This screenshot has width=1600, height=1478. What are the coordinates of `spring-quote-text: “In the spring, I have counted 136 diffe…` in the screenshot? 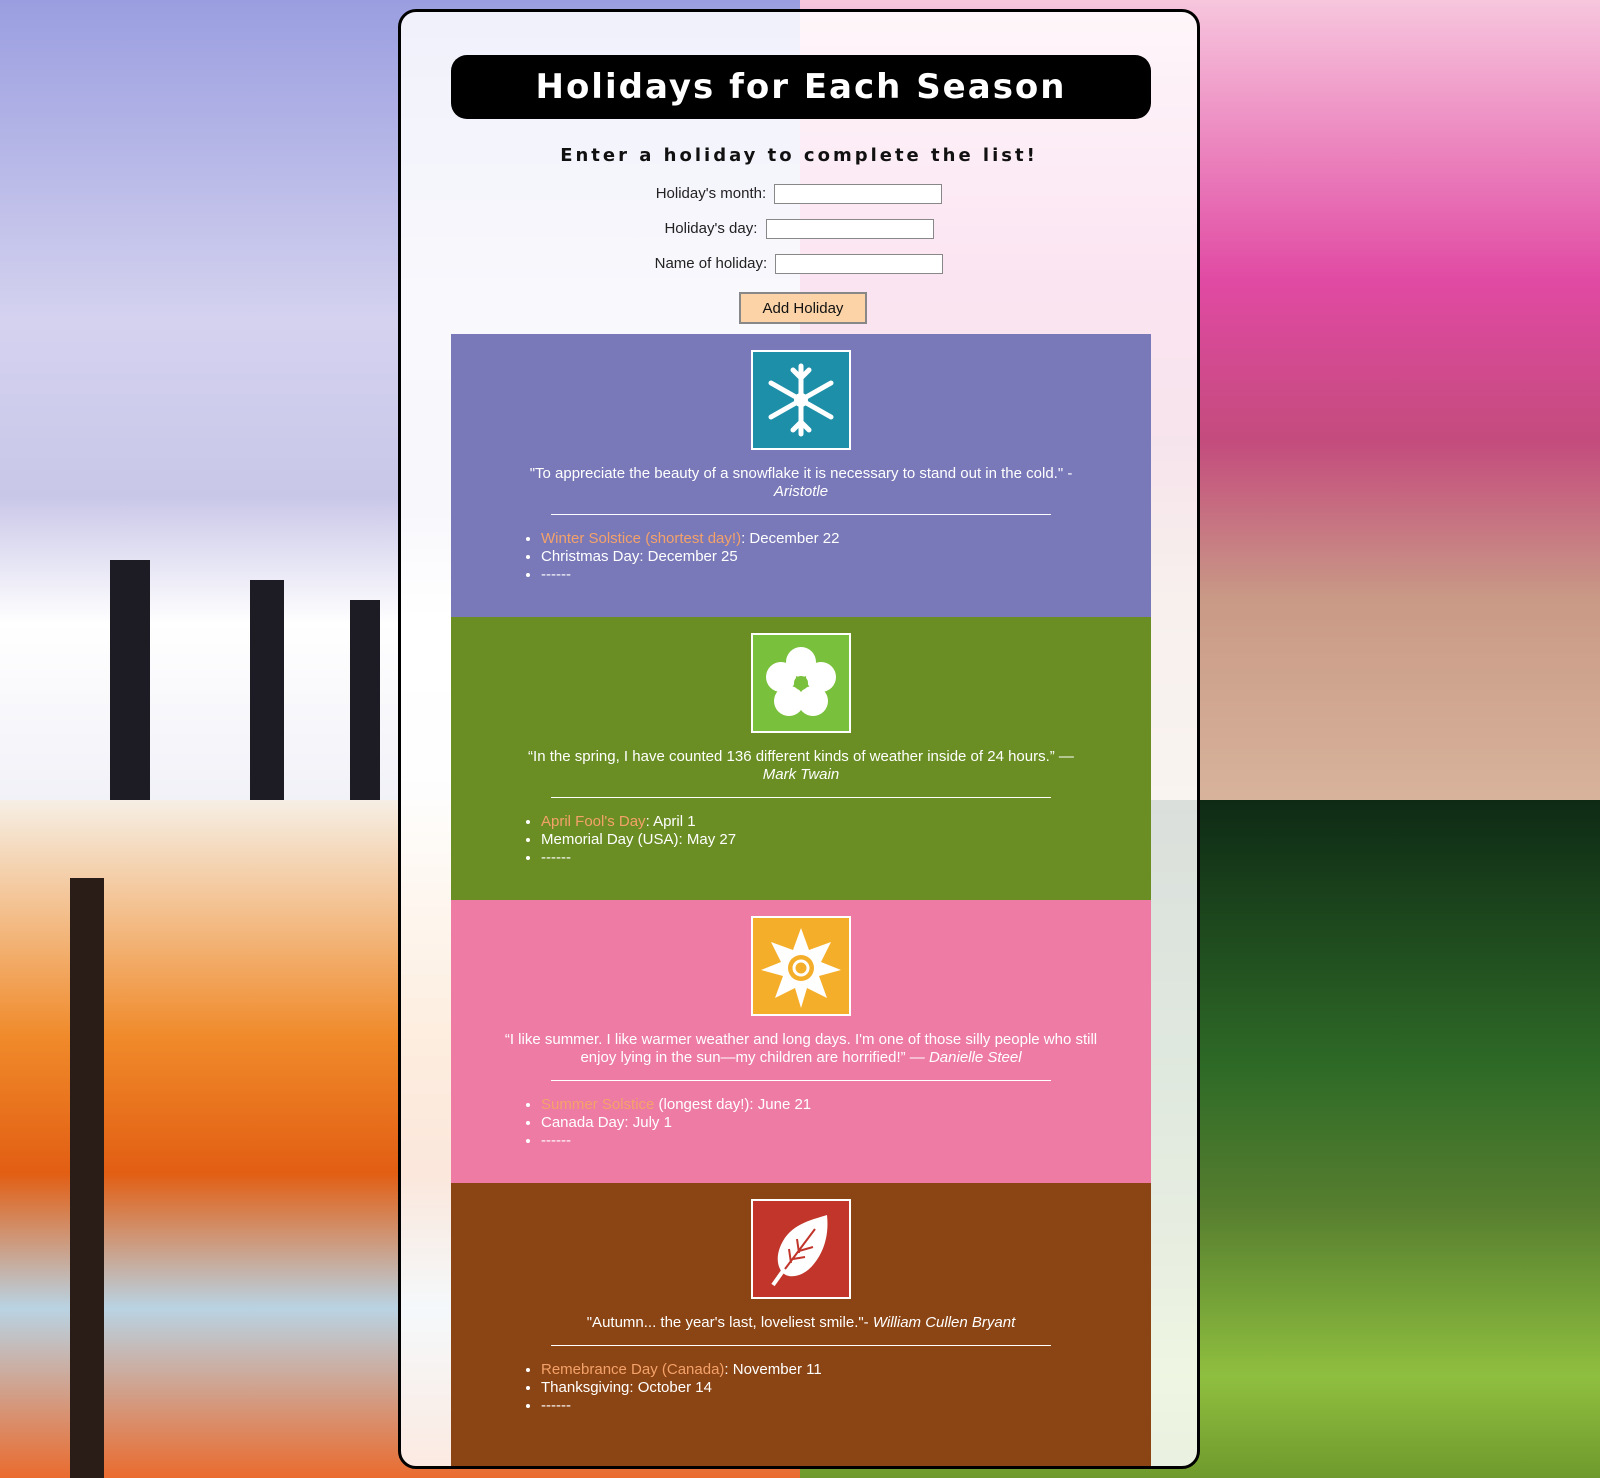 It's located at (801, 756).